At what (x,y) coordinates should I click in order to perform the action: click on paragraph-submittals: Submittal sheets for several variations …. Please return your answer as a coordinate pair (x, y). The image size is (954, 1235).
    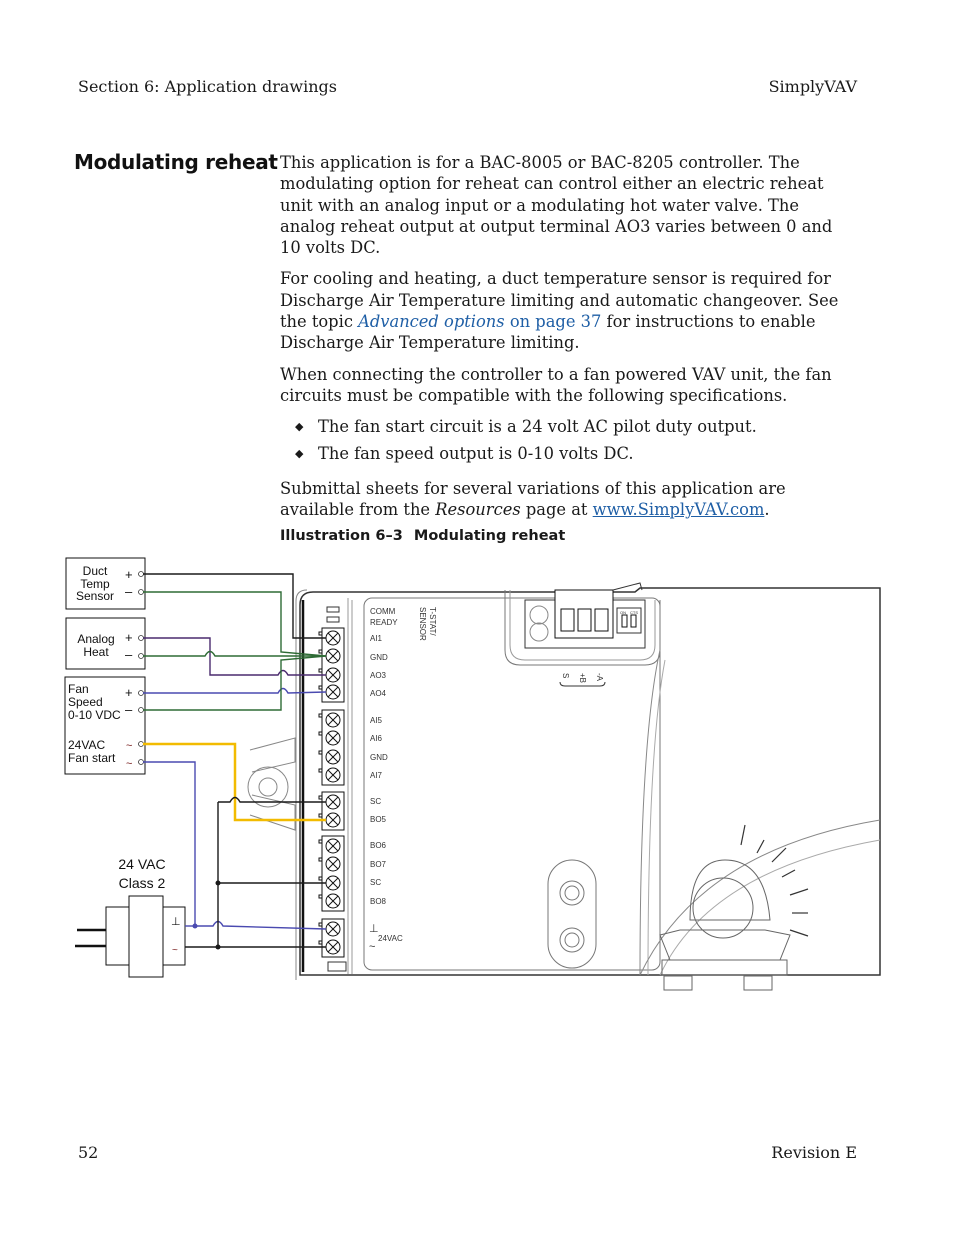
    Looking at the image, I should click on (569, 499).